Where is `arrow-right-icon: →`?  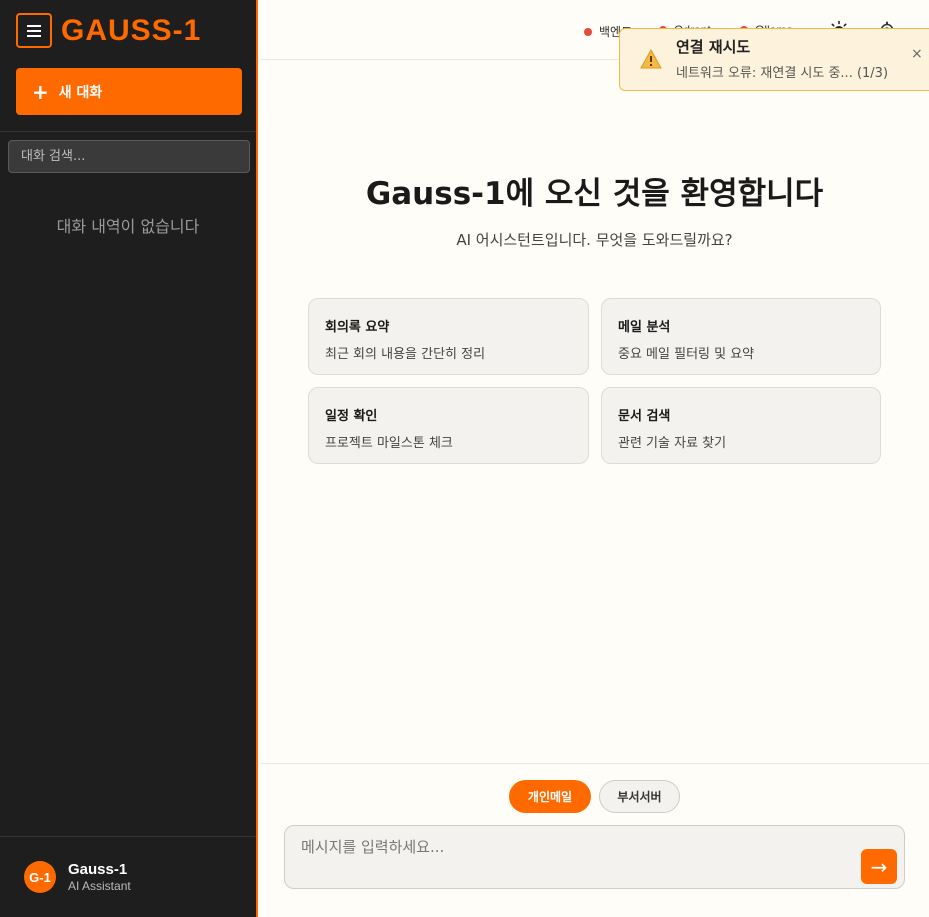 arrow-right-icon: → is located at coordinates (879, 866).